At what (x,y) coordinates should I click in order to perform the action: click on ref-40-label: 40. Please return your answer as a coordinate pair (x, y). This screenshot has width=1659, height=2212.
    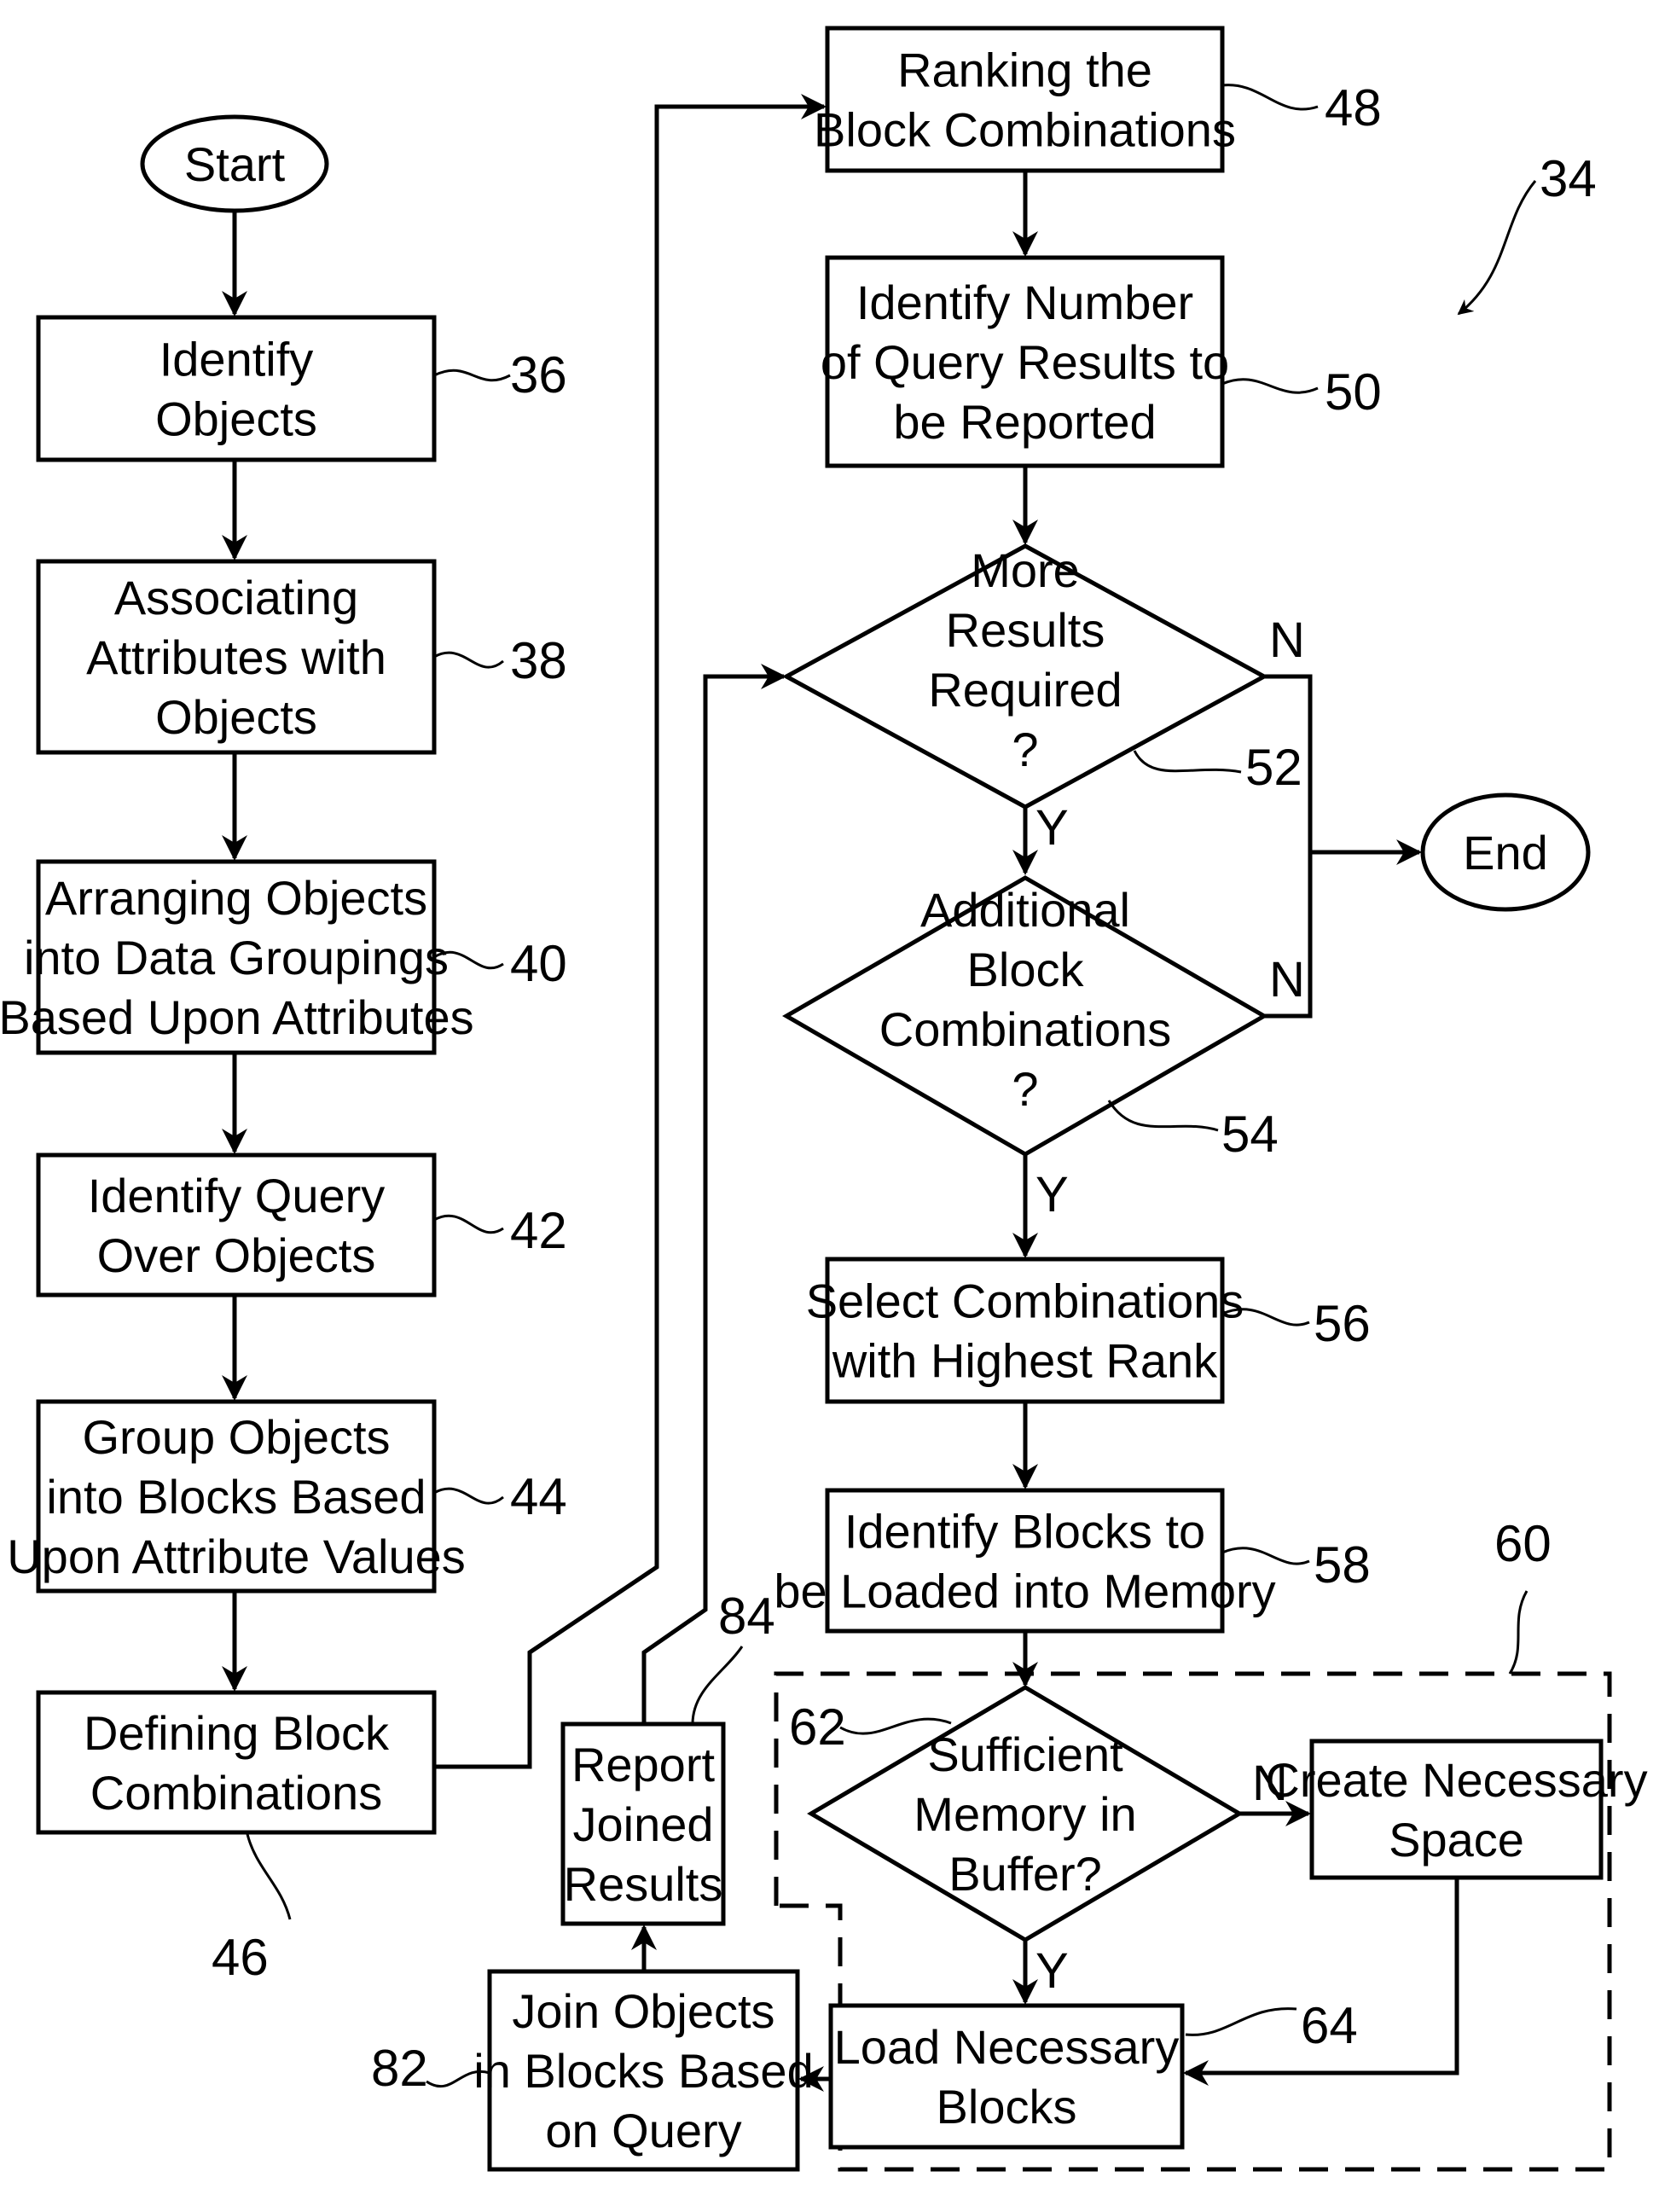
    Looking at the image, I should click on (538, 964).